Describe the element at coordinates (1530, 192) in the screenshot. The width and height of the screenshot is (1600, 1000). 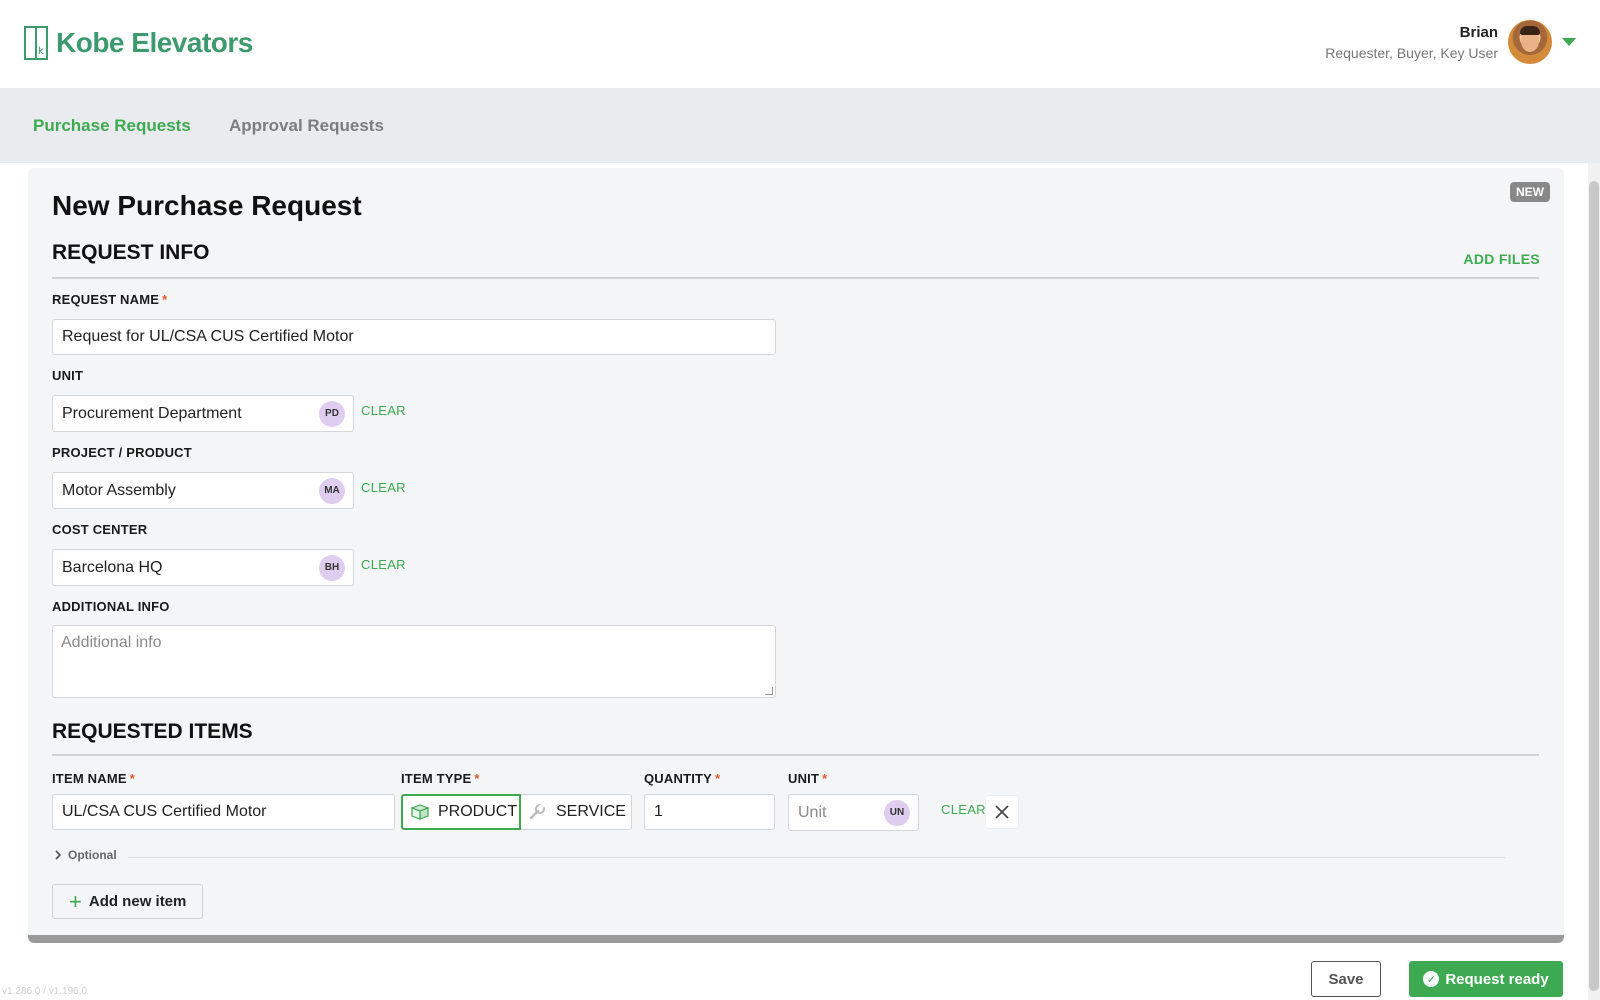
I see `status-badge: NEW` at that location.